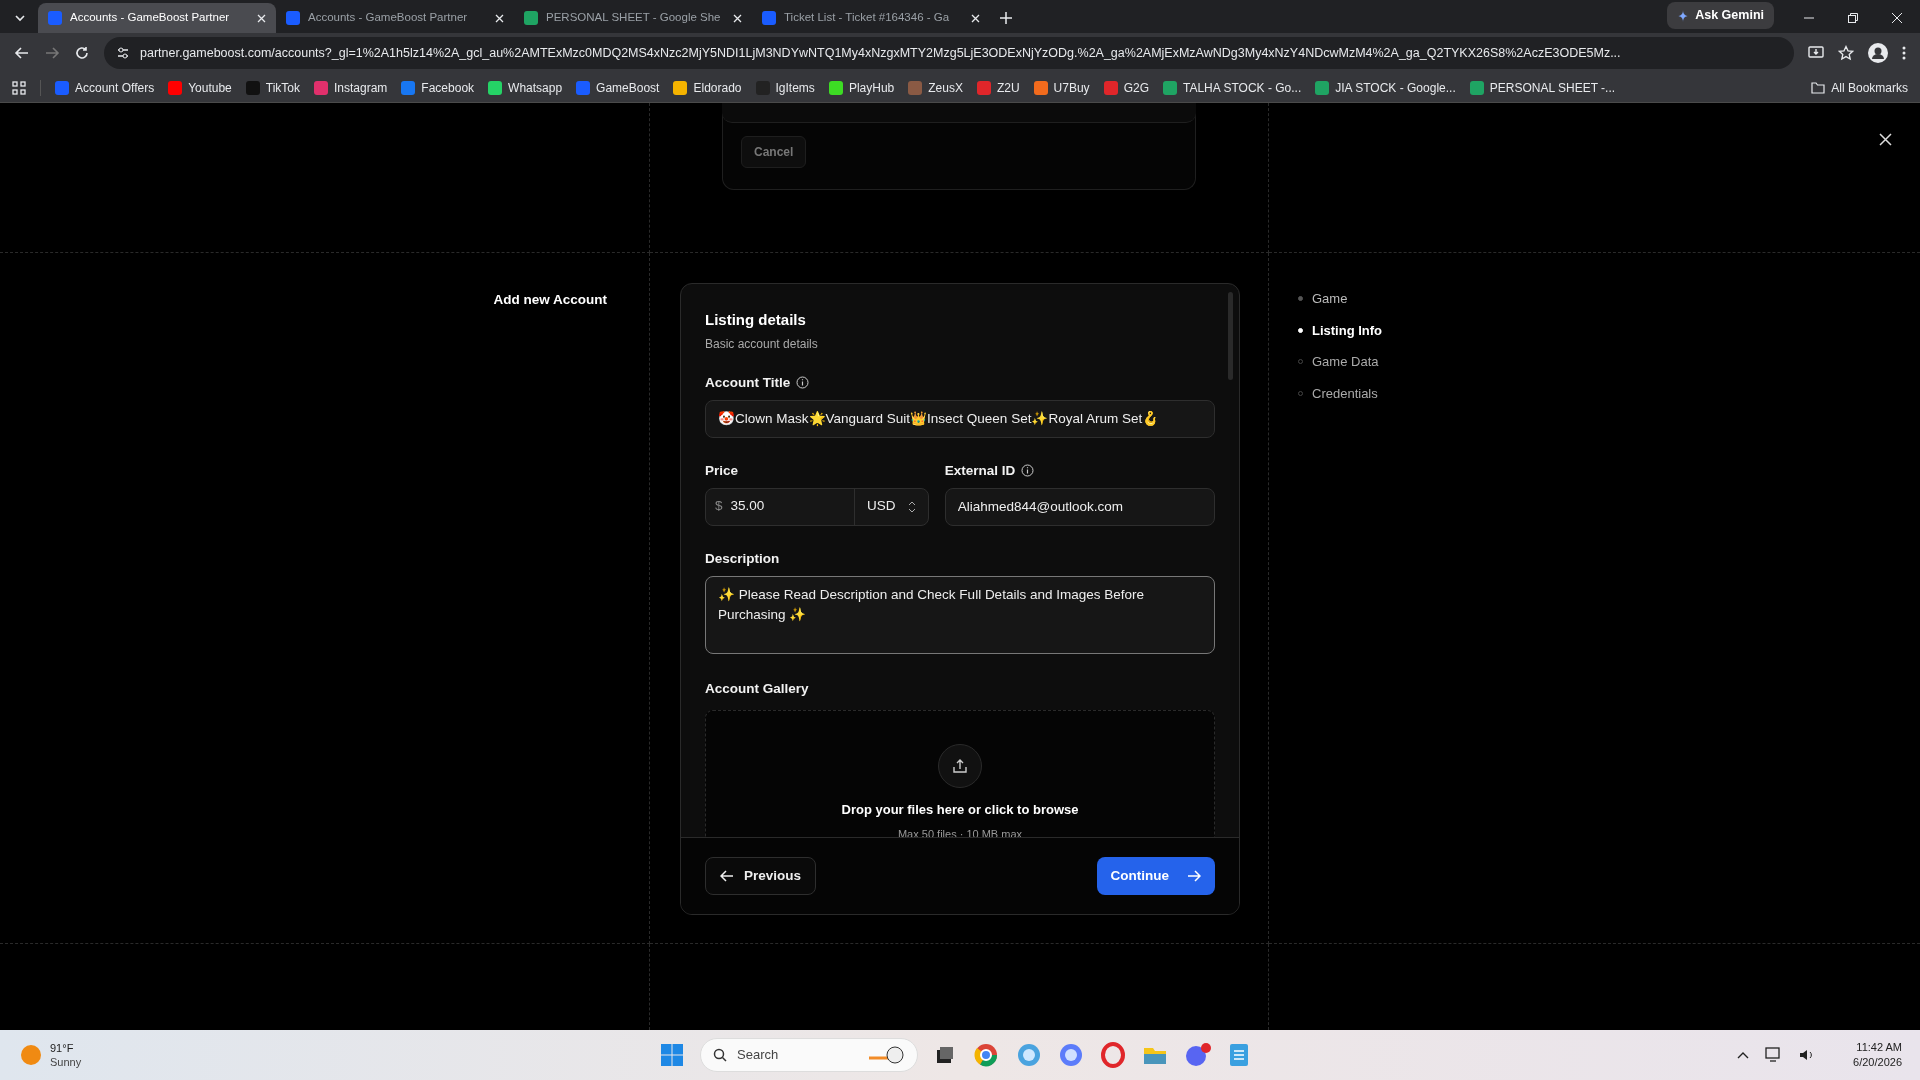 The image size is (1920, 1080). Describe the element at coordinates (1330, 299) in the screenshot. I see `step-link: Game` at that location.